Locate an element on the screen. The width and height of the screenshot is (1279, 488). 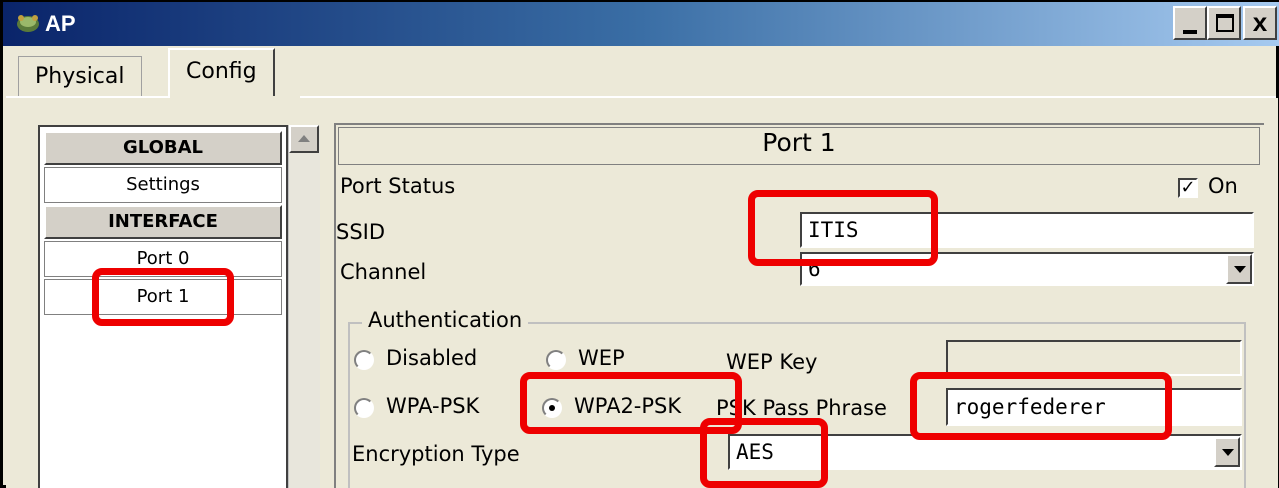
window-title: AP is located at coordinates (60, 23).